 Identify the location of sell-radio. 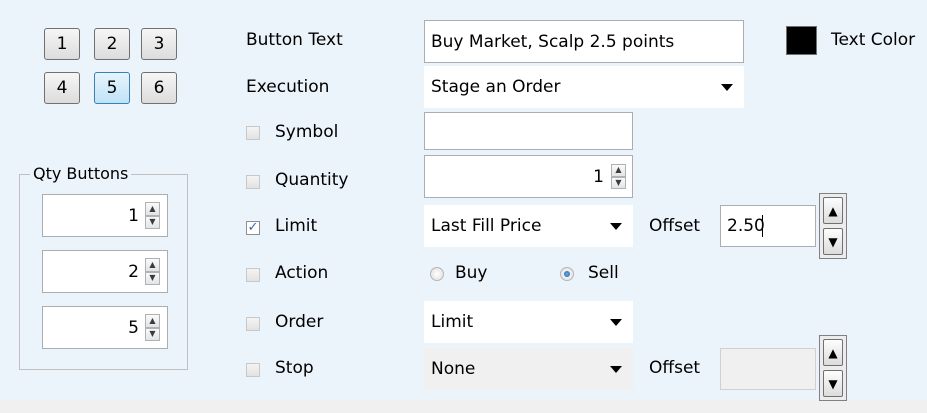
(567, 274).